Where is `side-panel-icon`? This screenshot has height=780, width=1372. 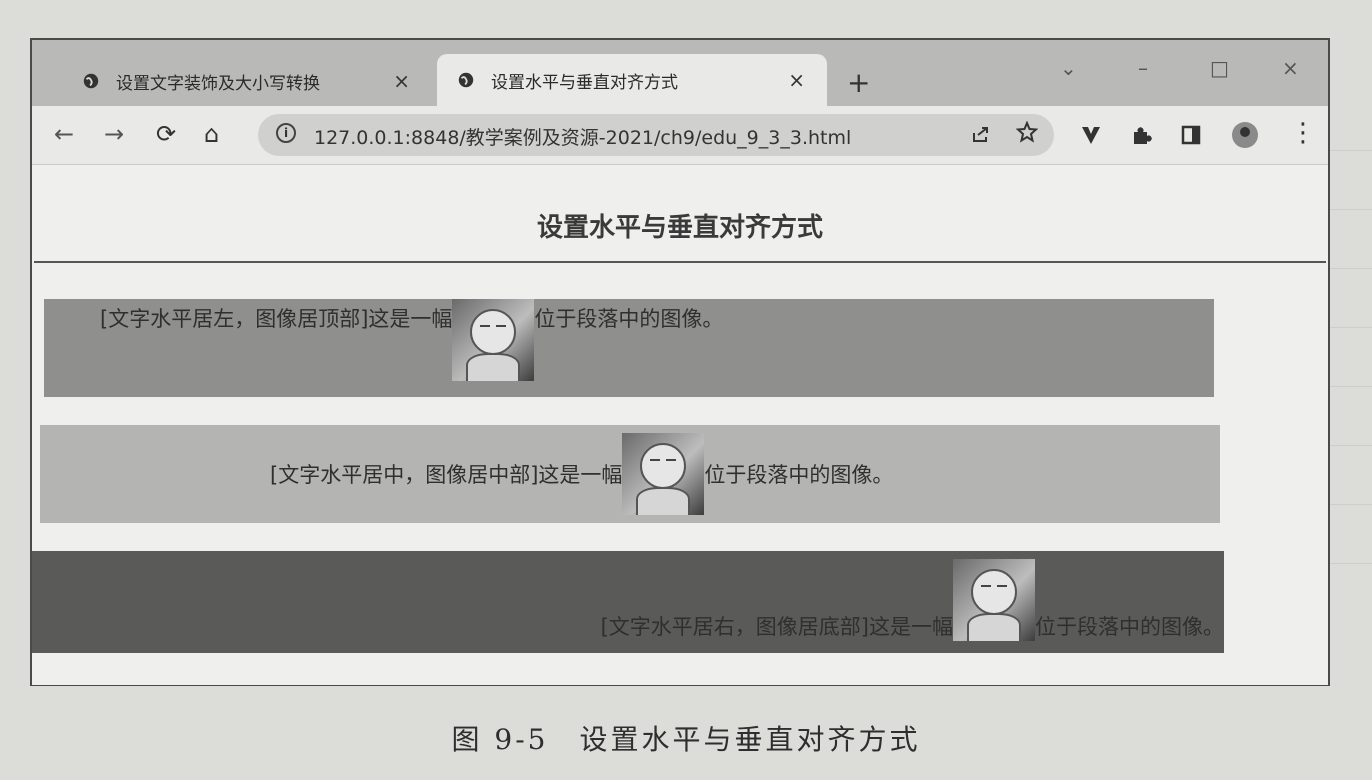 side-panel-icon is located at coordinates (1191, 135).